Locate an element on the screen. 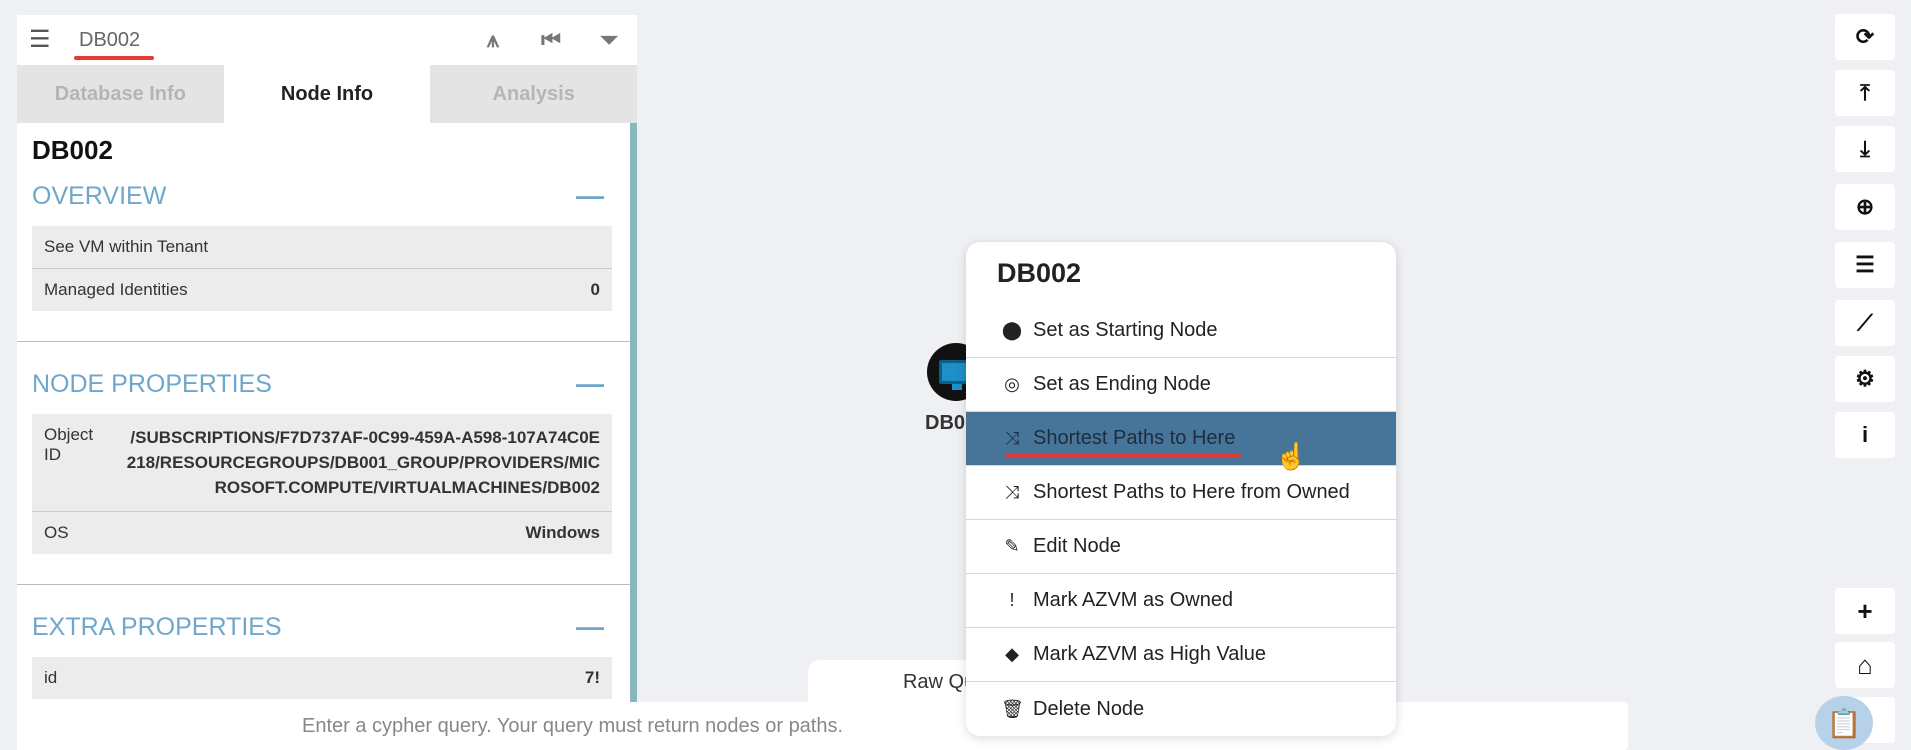 This screenshot has height=750, width=1911. row-value: 7! is located at coordinates (592, 677).